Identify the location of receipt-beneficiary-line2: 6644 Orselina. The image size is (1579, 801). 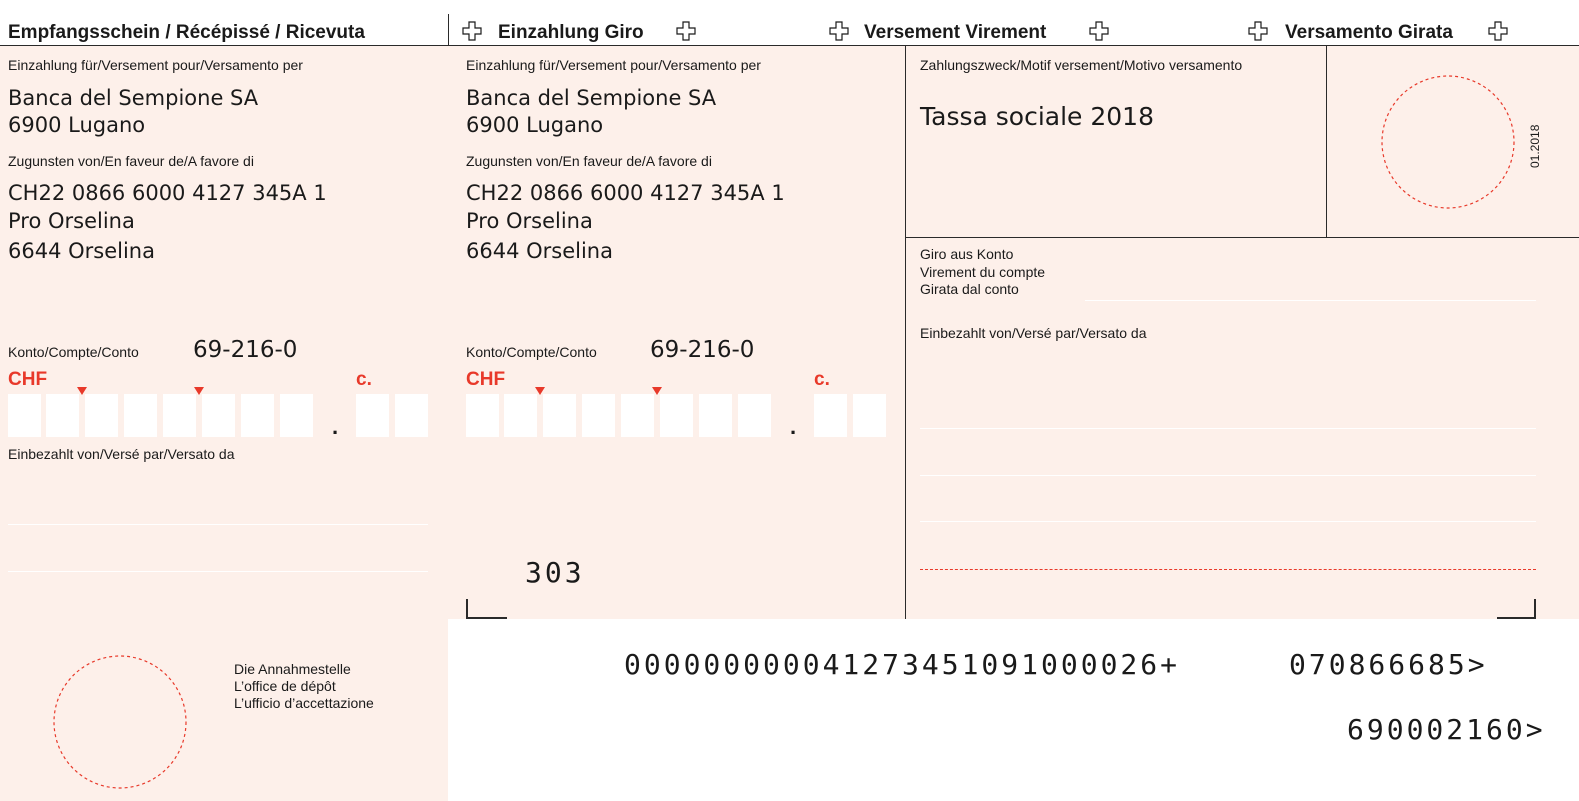
(81, 251).